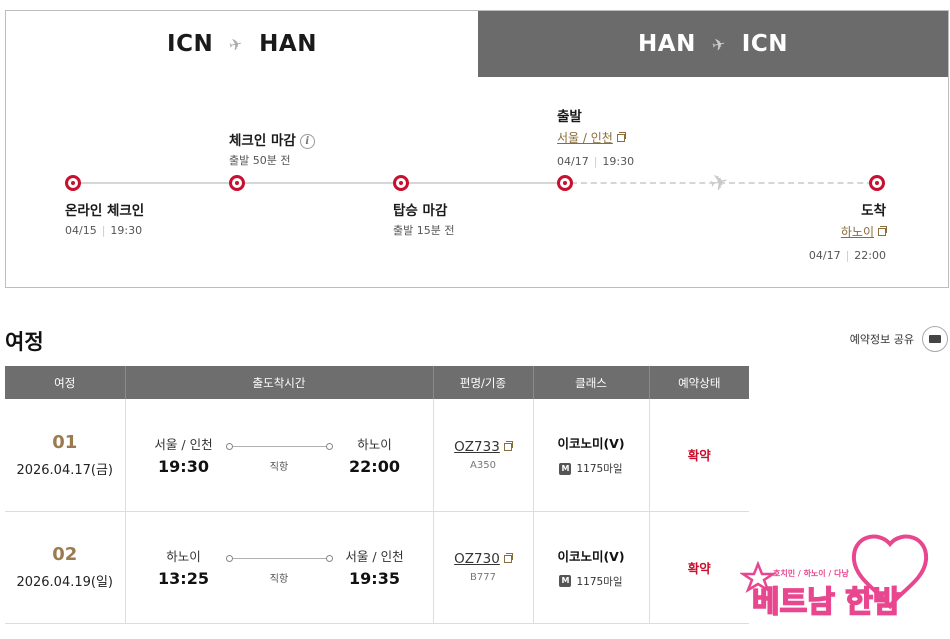  Describe the element at coordinates (65, 582) in the screenshot. I see `segment-date: 2026.04.19(일)` at that location.